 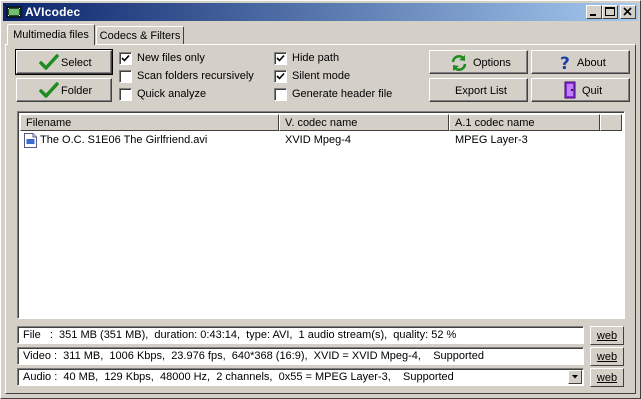 What do you see at coordinates (172, 94) in the screenshot?
I see `checkbox-label: Quick analyze` at bounding box center [172, 94].